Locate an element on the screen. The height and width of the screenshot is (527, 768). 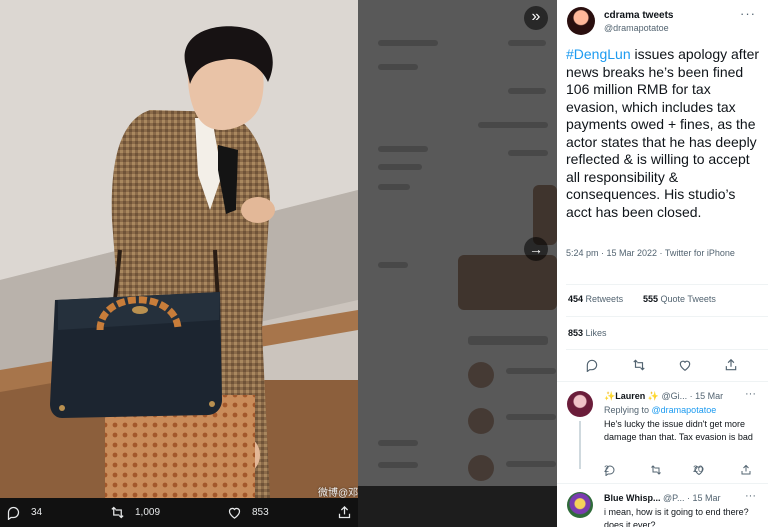
reply-author: Blue Whisp... @P... · 15 Mar is located at coordinates (662, 498).